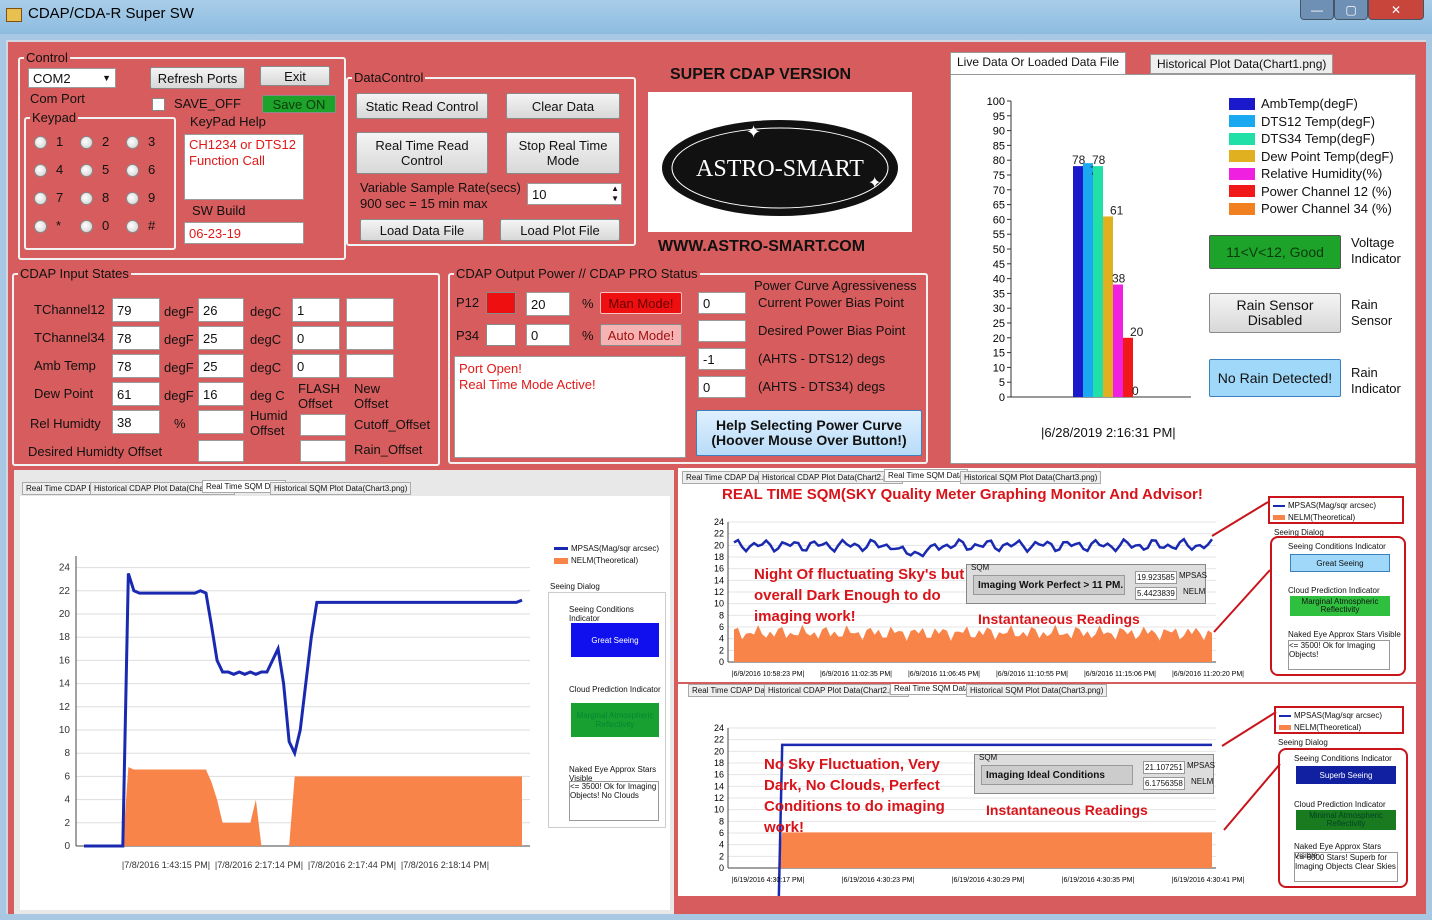 This screenshot has height=920, width=1432. Describe the element at coordinates (1326, 209) in the screenshot. I see `legend-label: Power Channel 34 (%)` at that location.